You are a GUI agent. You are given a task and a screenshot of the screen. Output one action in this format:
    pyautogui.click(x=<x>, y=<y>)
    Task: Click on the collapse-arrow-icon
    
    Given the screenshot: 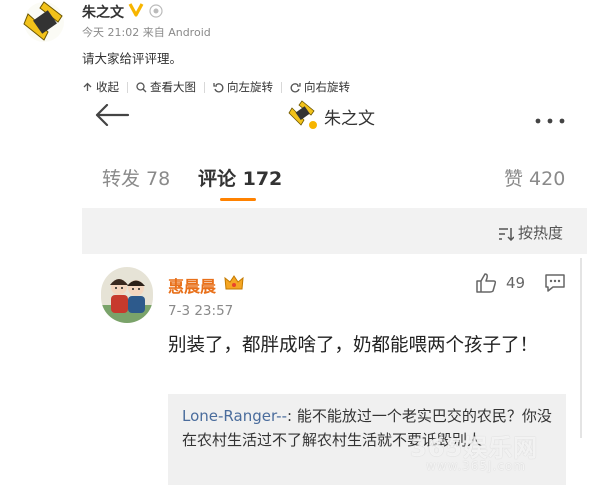 What is the action you would take?
    pyautogui.click(x=87, y=86)
    